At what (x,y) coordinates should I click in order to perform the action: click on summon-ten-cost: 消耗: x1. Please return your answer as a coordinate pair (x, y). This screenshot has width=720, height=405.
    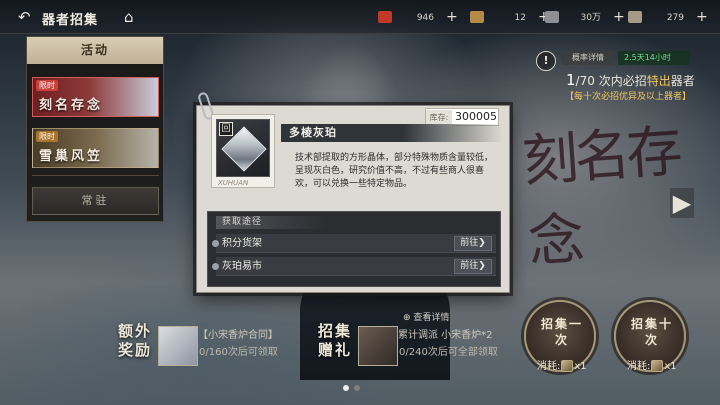
    Looking at the image, I should click on (652, 364).